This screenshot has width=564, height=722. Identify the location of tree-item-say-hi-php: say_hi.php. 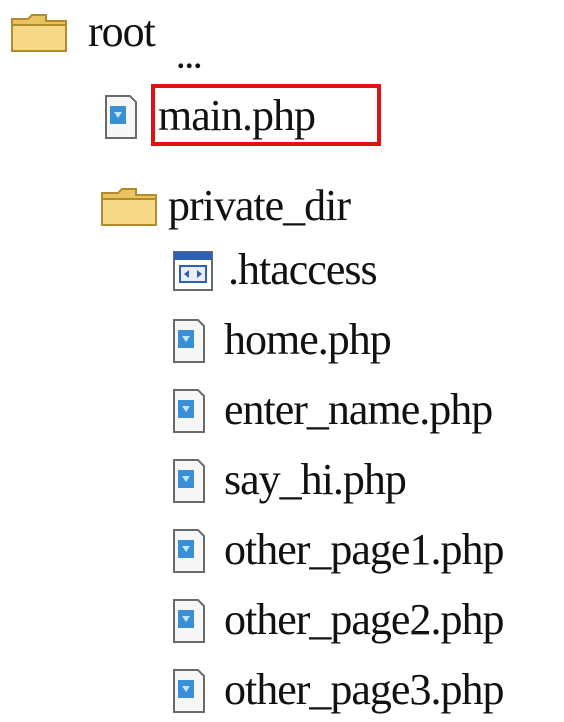
(287, 480).